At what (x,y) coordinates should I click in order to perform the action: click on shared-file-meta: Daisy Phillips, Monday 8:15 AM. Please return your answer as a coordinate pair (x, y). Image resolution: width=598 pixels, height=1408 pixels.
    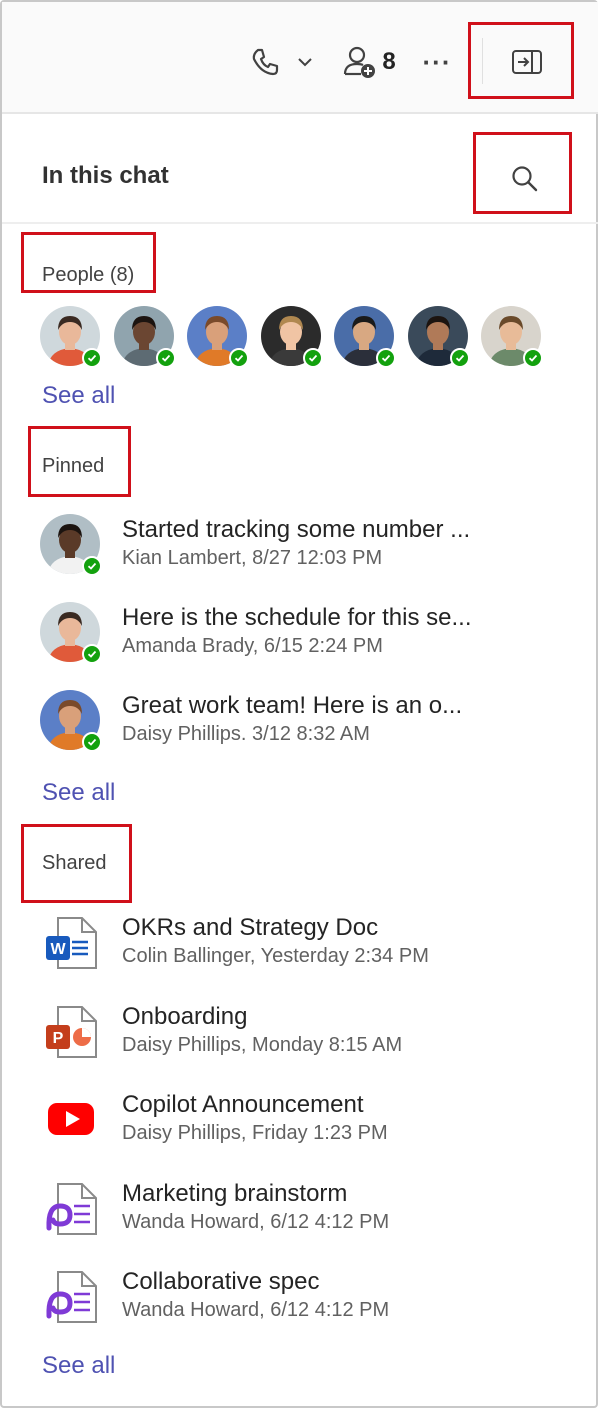
    Looking at the image, I should click on (262, 1044).